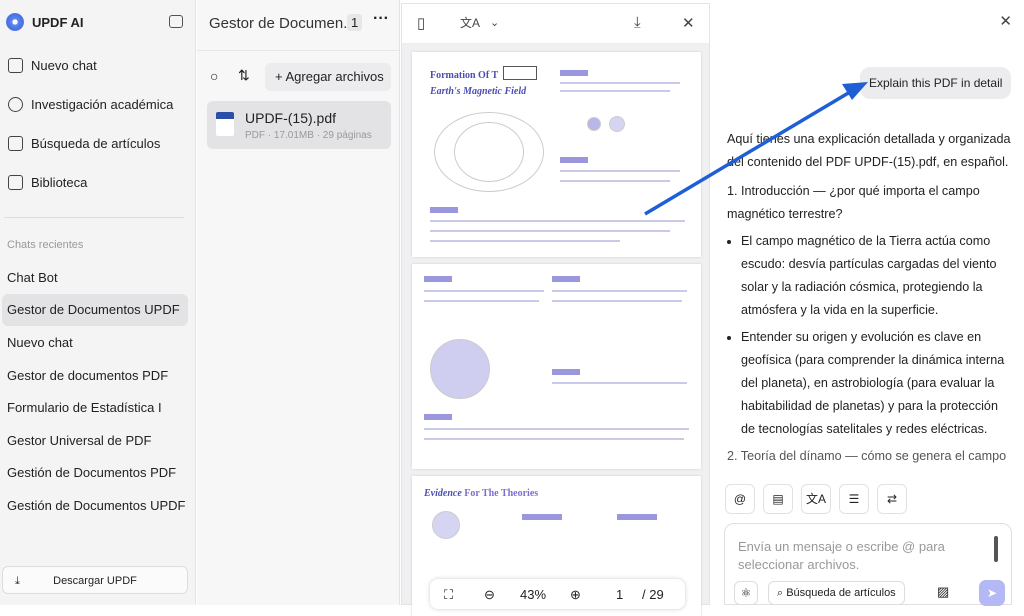 The width and height of the screenshot is (1024, 616). I want to click on plus-icon: +, so click(280, 76).